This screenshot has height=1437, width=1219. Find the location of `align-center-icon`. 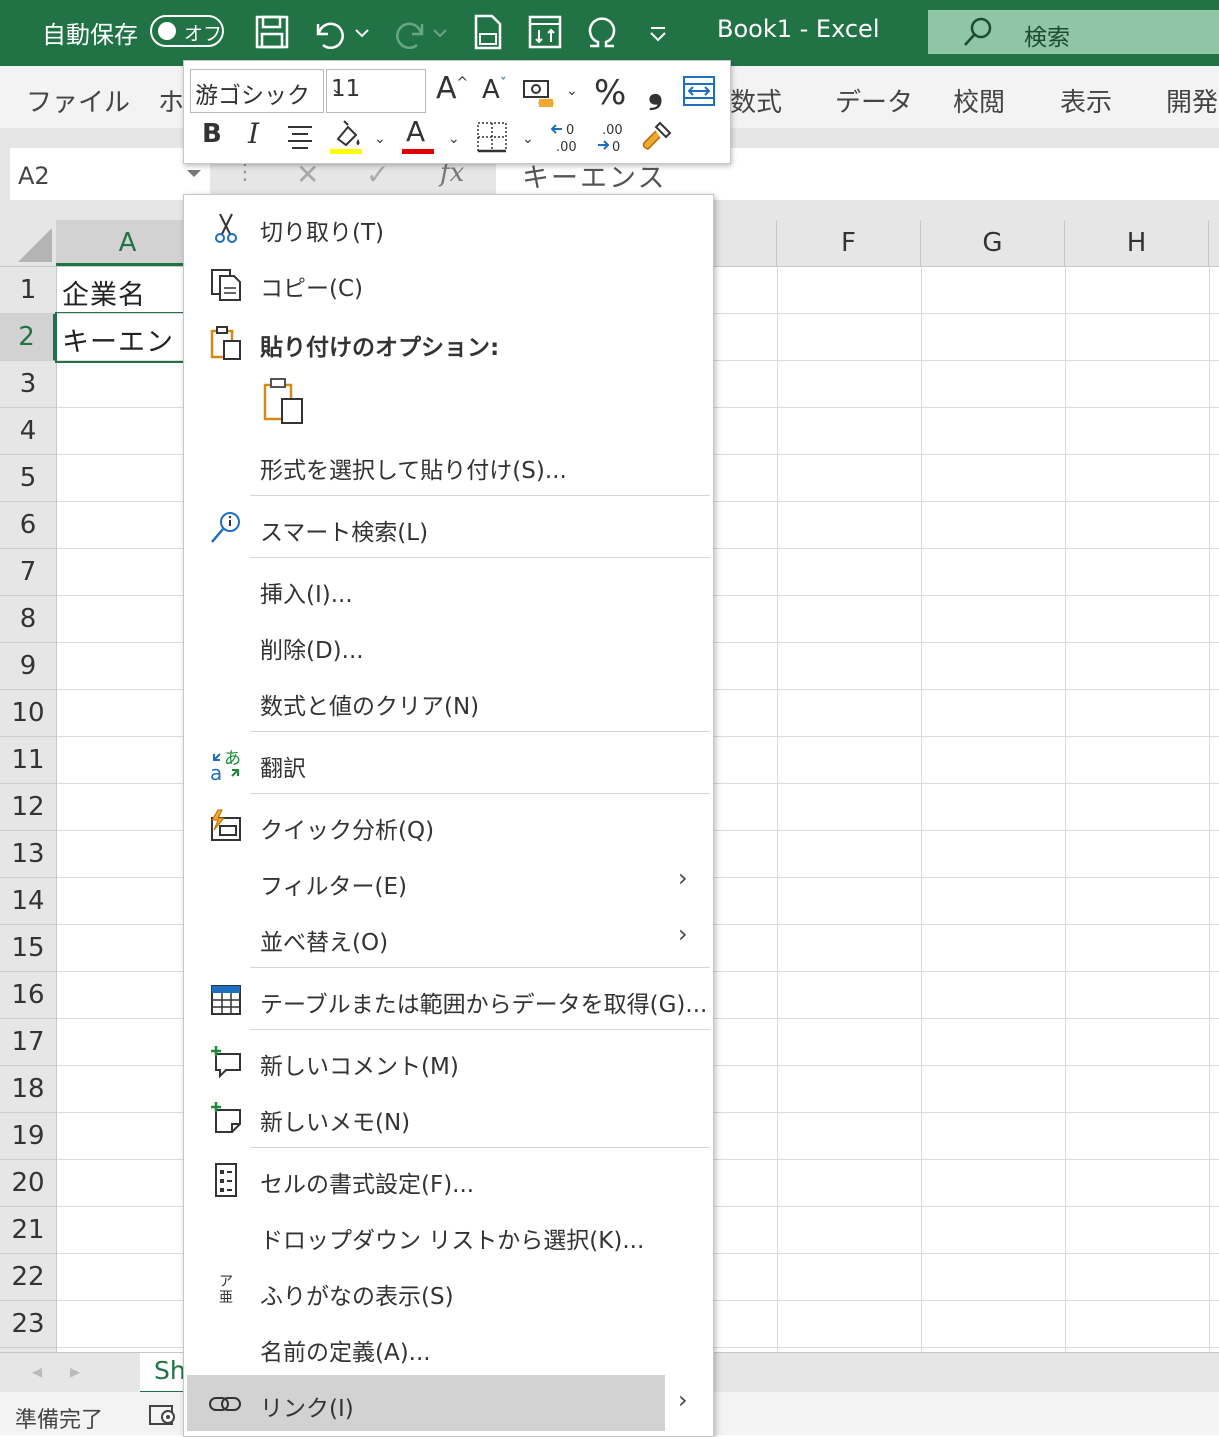

align-center-icon is located at coordinates (300, 137).